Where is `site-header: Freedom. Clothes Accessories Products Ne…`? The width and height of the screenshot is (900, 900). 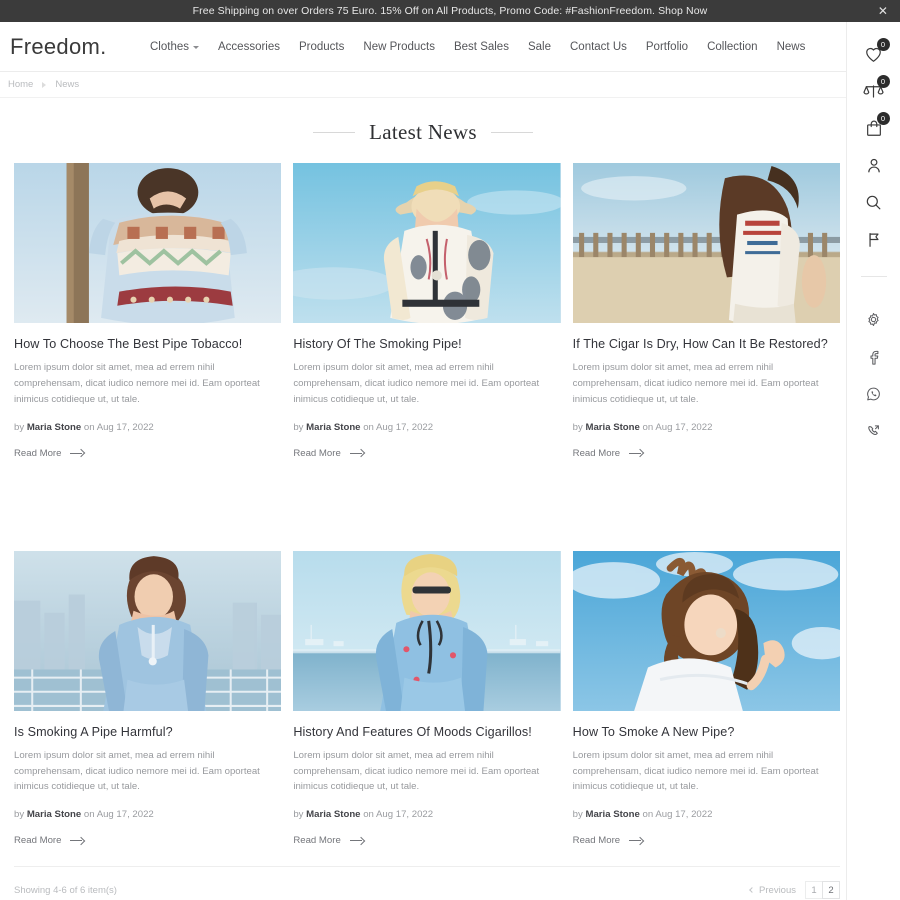
site-header: Freedom. Clothes Accessories Products Ne… is located at coordinates (450, 47).